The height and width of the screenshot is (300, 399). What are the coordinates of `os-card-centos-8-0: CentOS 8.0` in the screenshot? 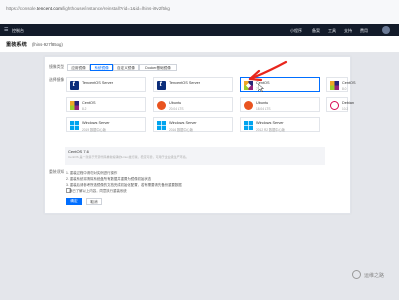 It's located at (341, 84).